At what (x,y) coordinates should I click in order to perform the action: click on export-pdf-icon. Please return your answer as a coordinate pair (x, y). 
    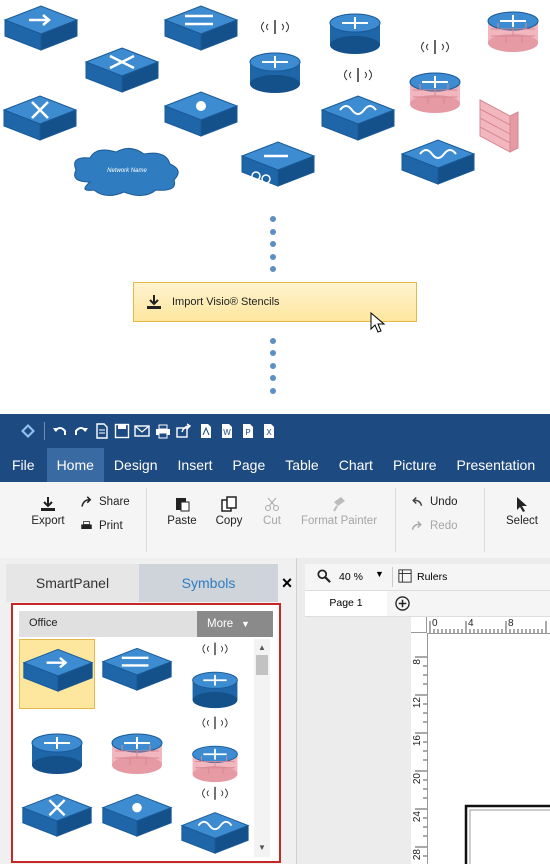
    Looking at the image, I should click on (206, 431).